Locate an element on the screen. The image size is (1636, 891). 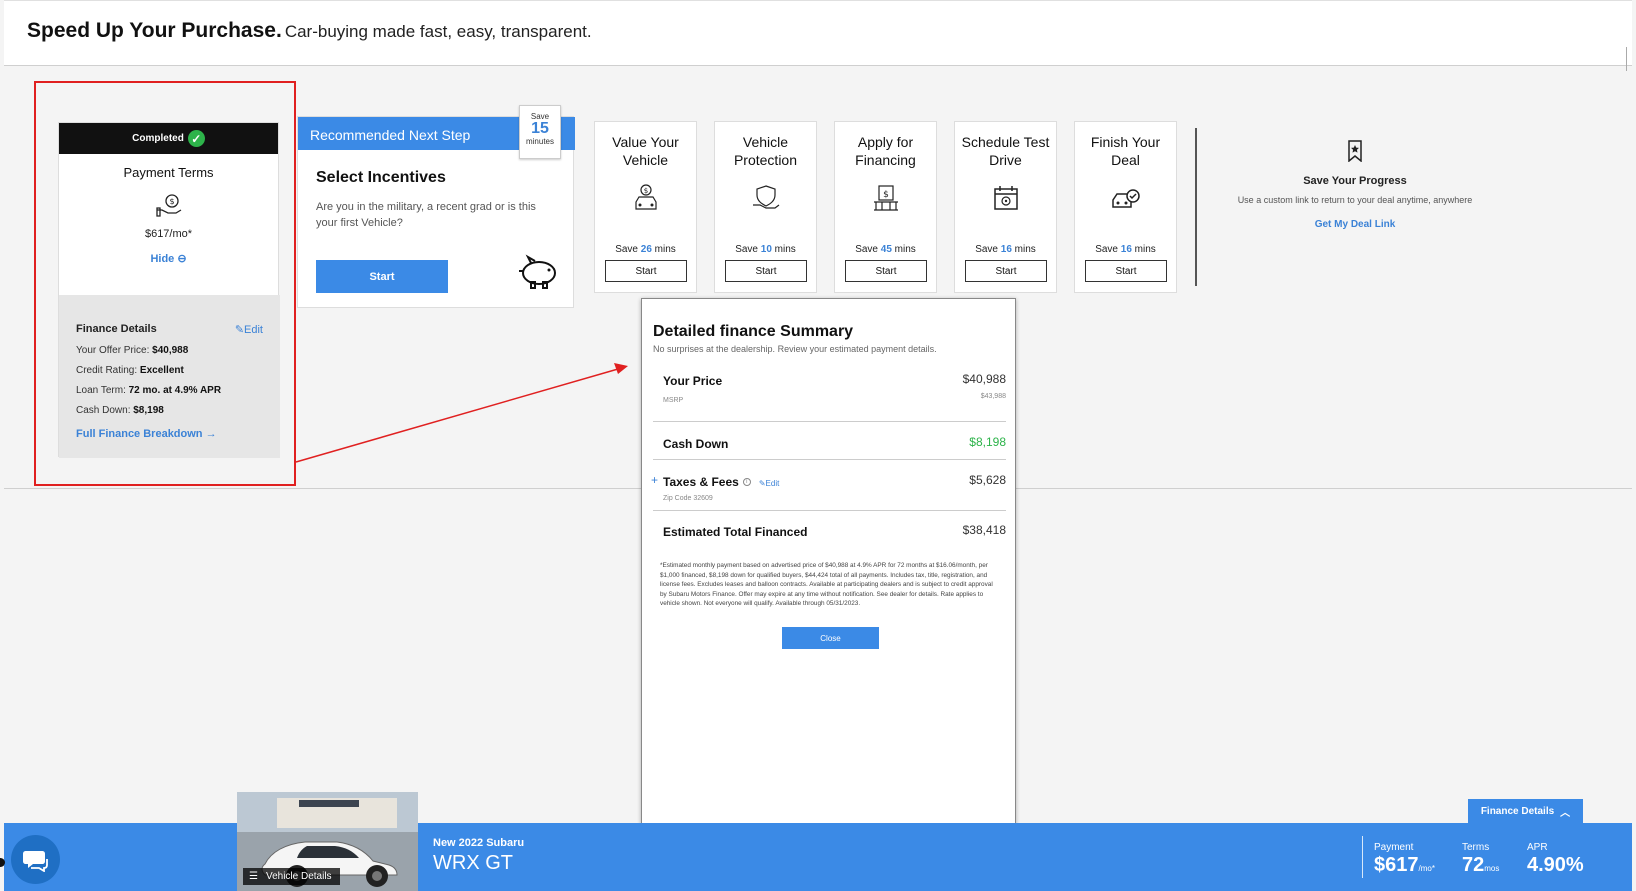
step-title: Finish Your Deal is located at coordinates (1125, 151).